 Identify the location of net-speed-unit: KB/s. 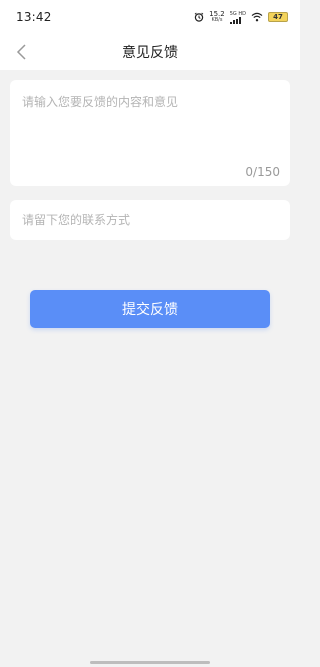
(217, 20).